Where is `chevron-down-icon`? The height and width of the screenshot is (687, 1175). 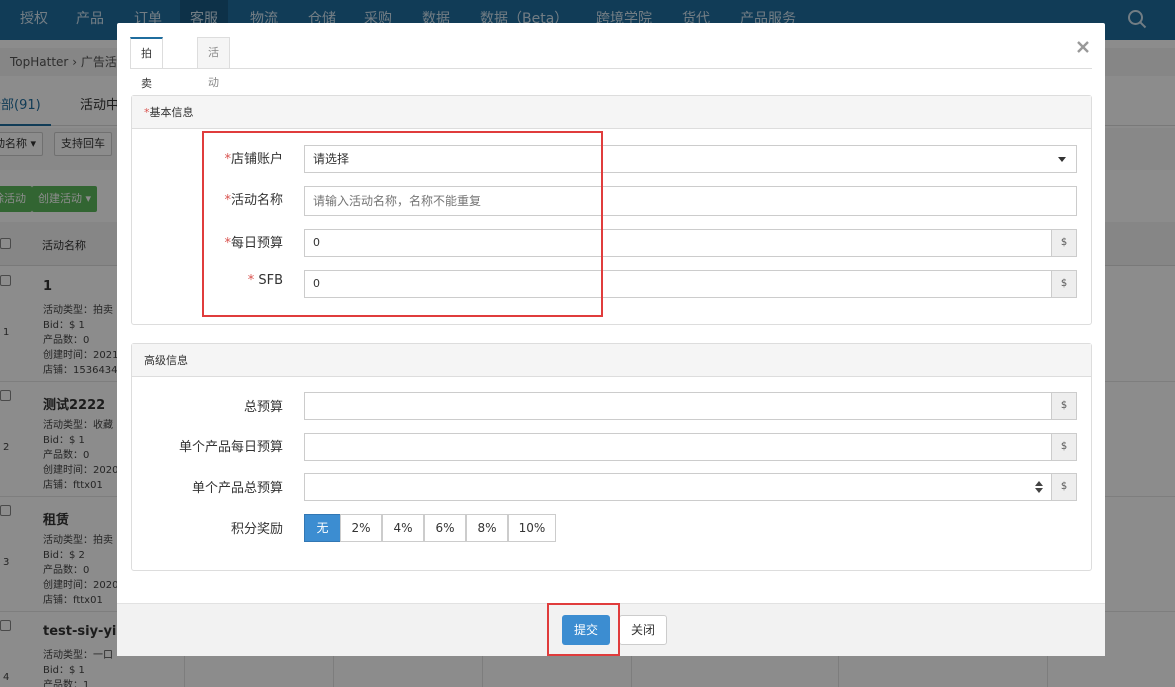 chevron-down-icon is located at coordinates (1062, 159).